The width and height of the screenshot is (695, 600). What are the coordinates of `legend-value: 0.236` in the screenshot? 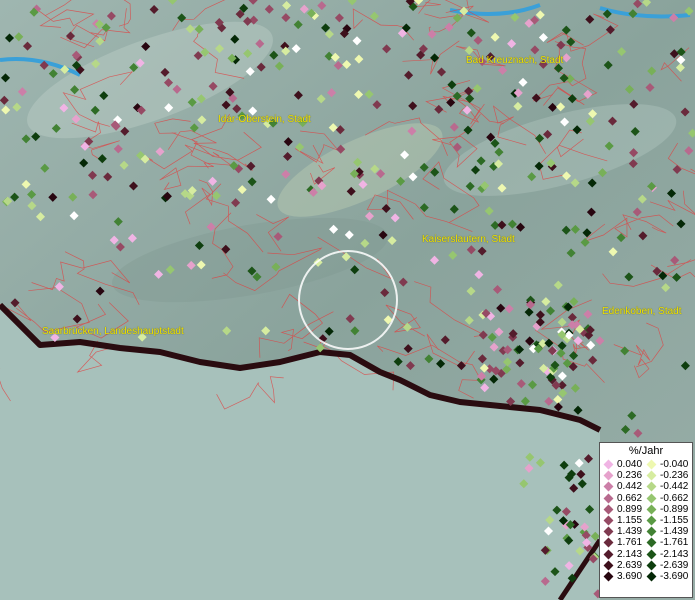 It's located at (630, 476).